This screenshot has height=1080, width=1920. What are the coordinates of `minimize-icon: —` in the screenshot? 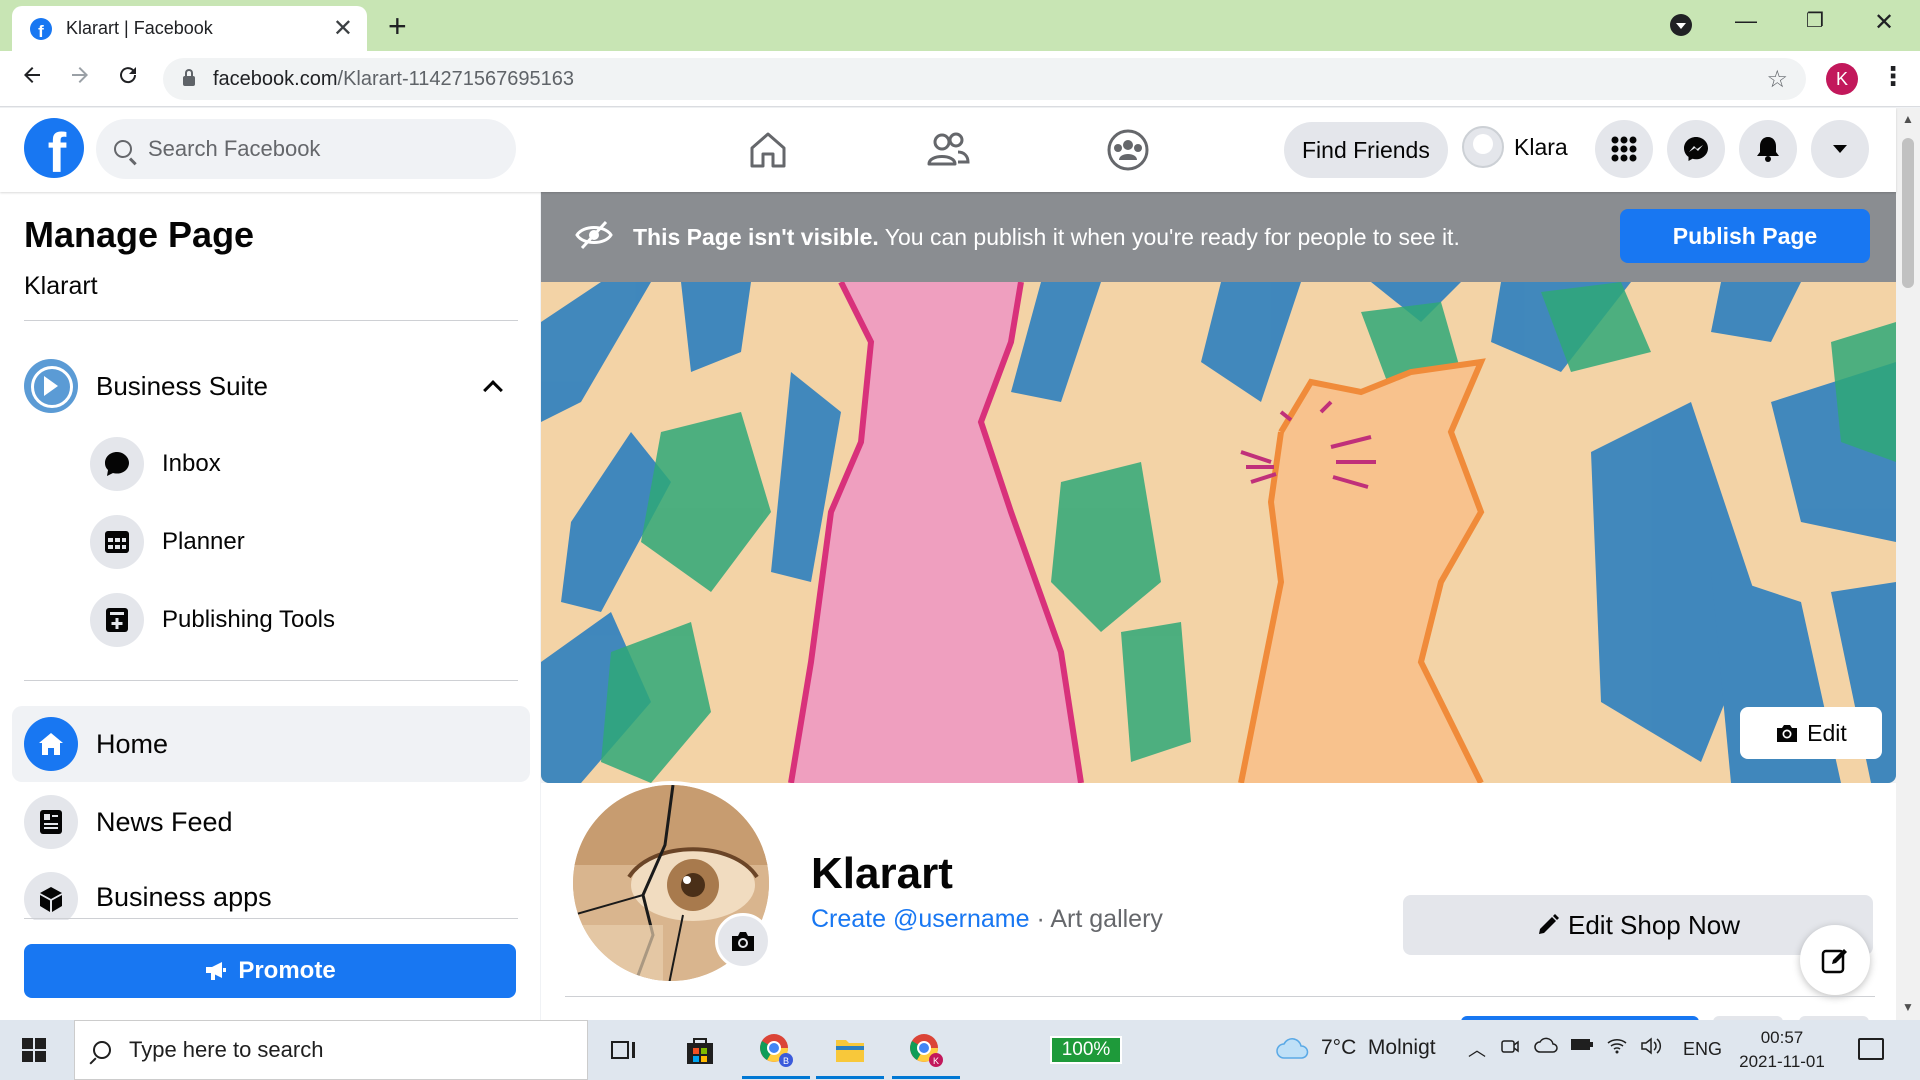 It's located at (1746, 21).